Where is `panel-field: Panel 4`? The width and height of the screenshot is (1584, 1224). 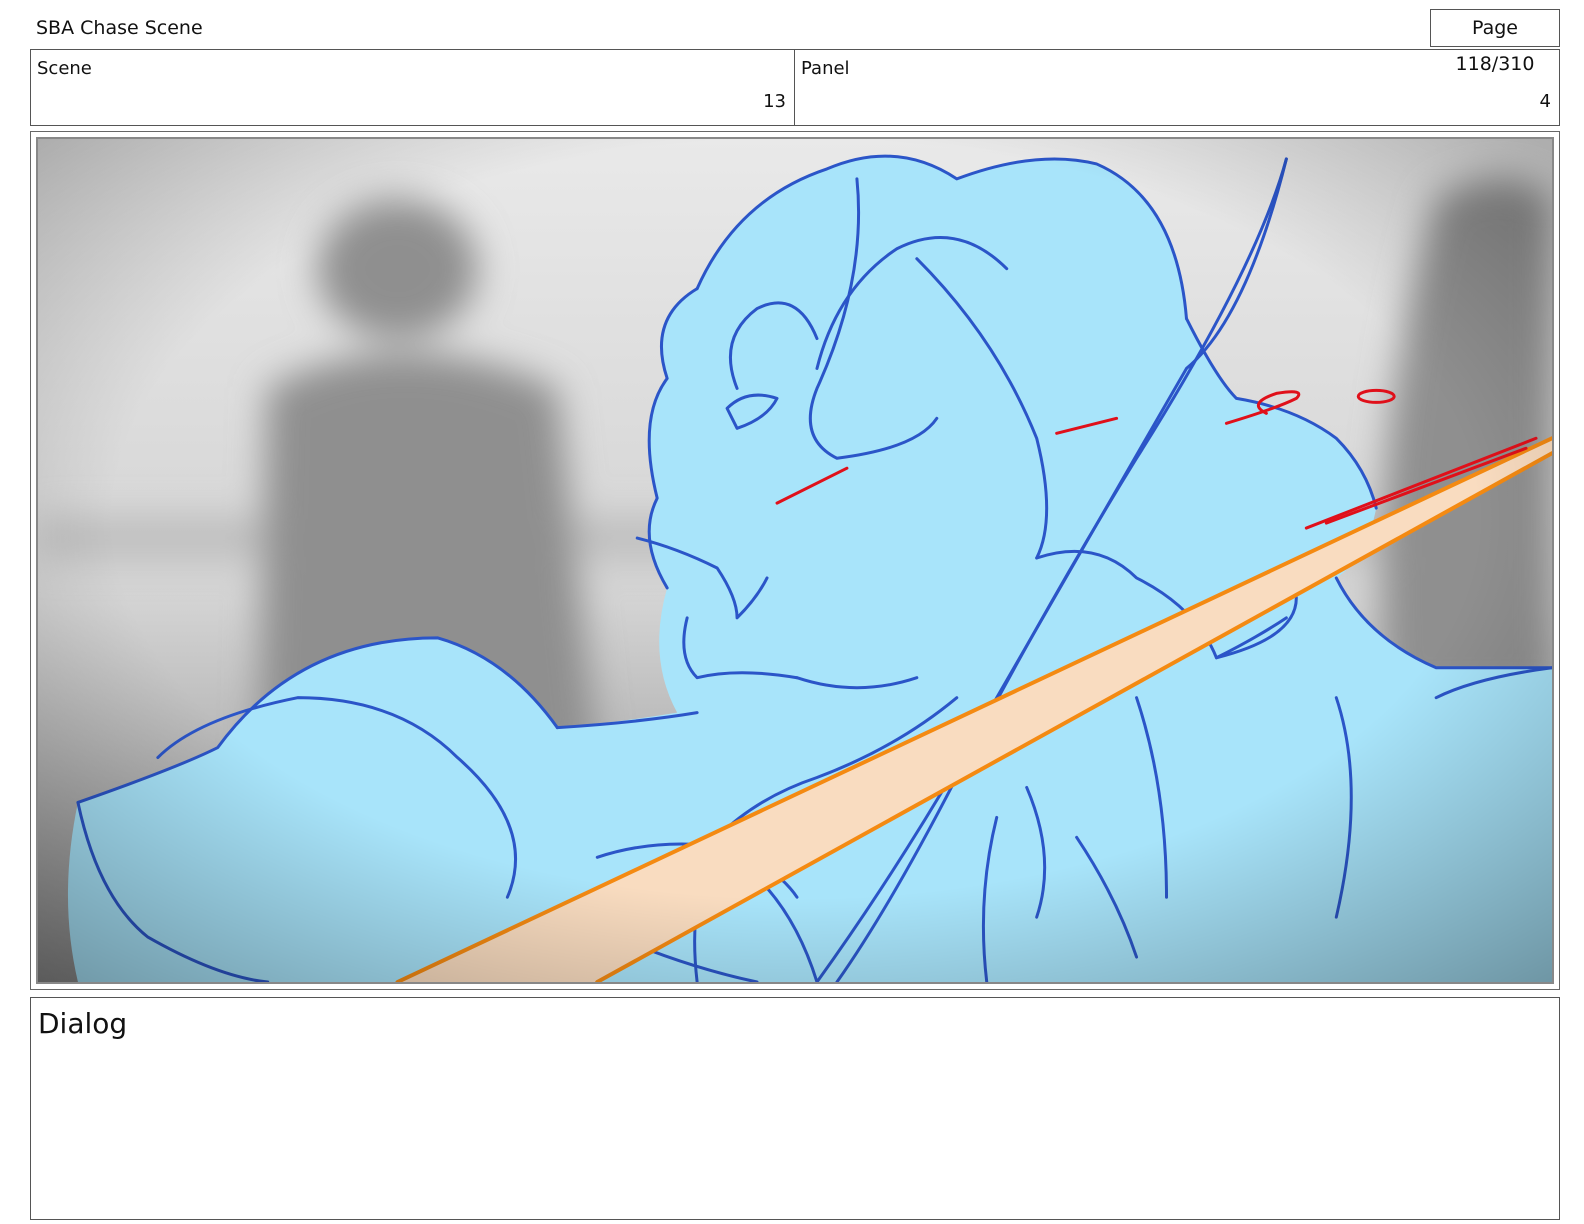
panel-field: Panel 4 is located at coordinates (1177, 87).